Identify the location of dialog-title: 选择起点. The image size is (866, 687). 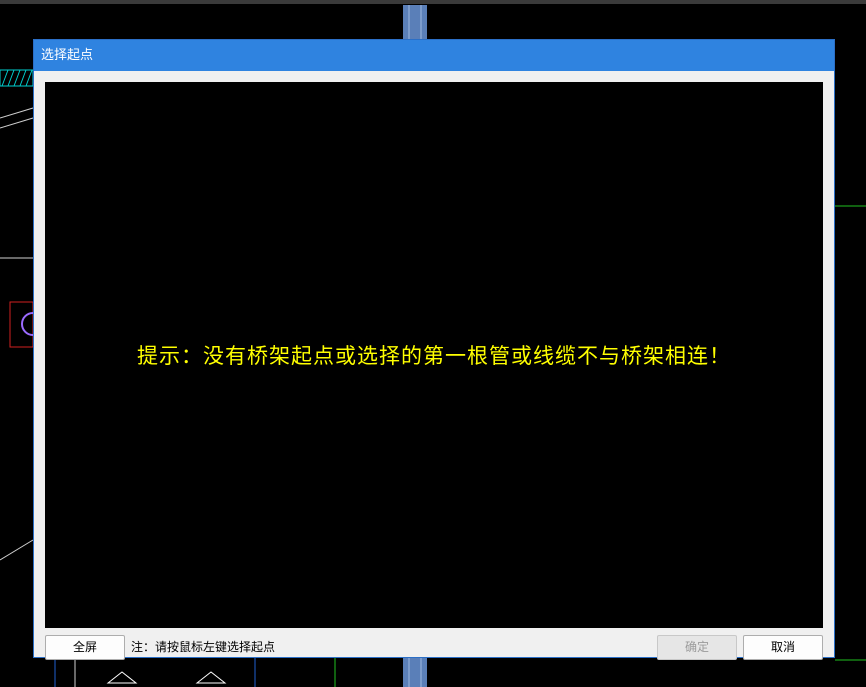
(67, 55).